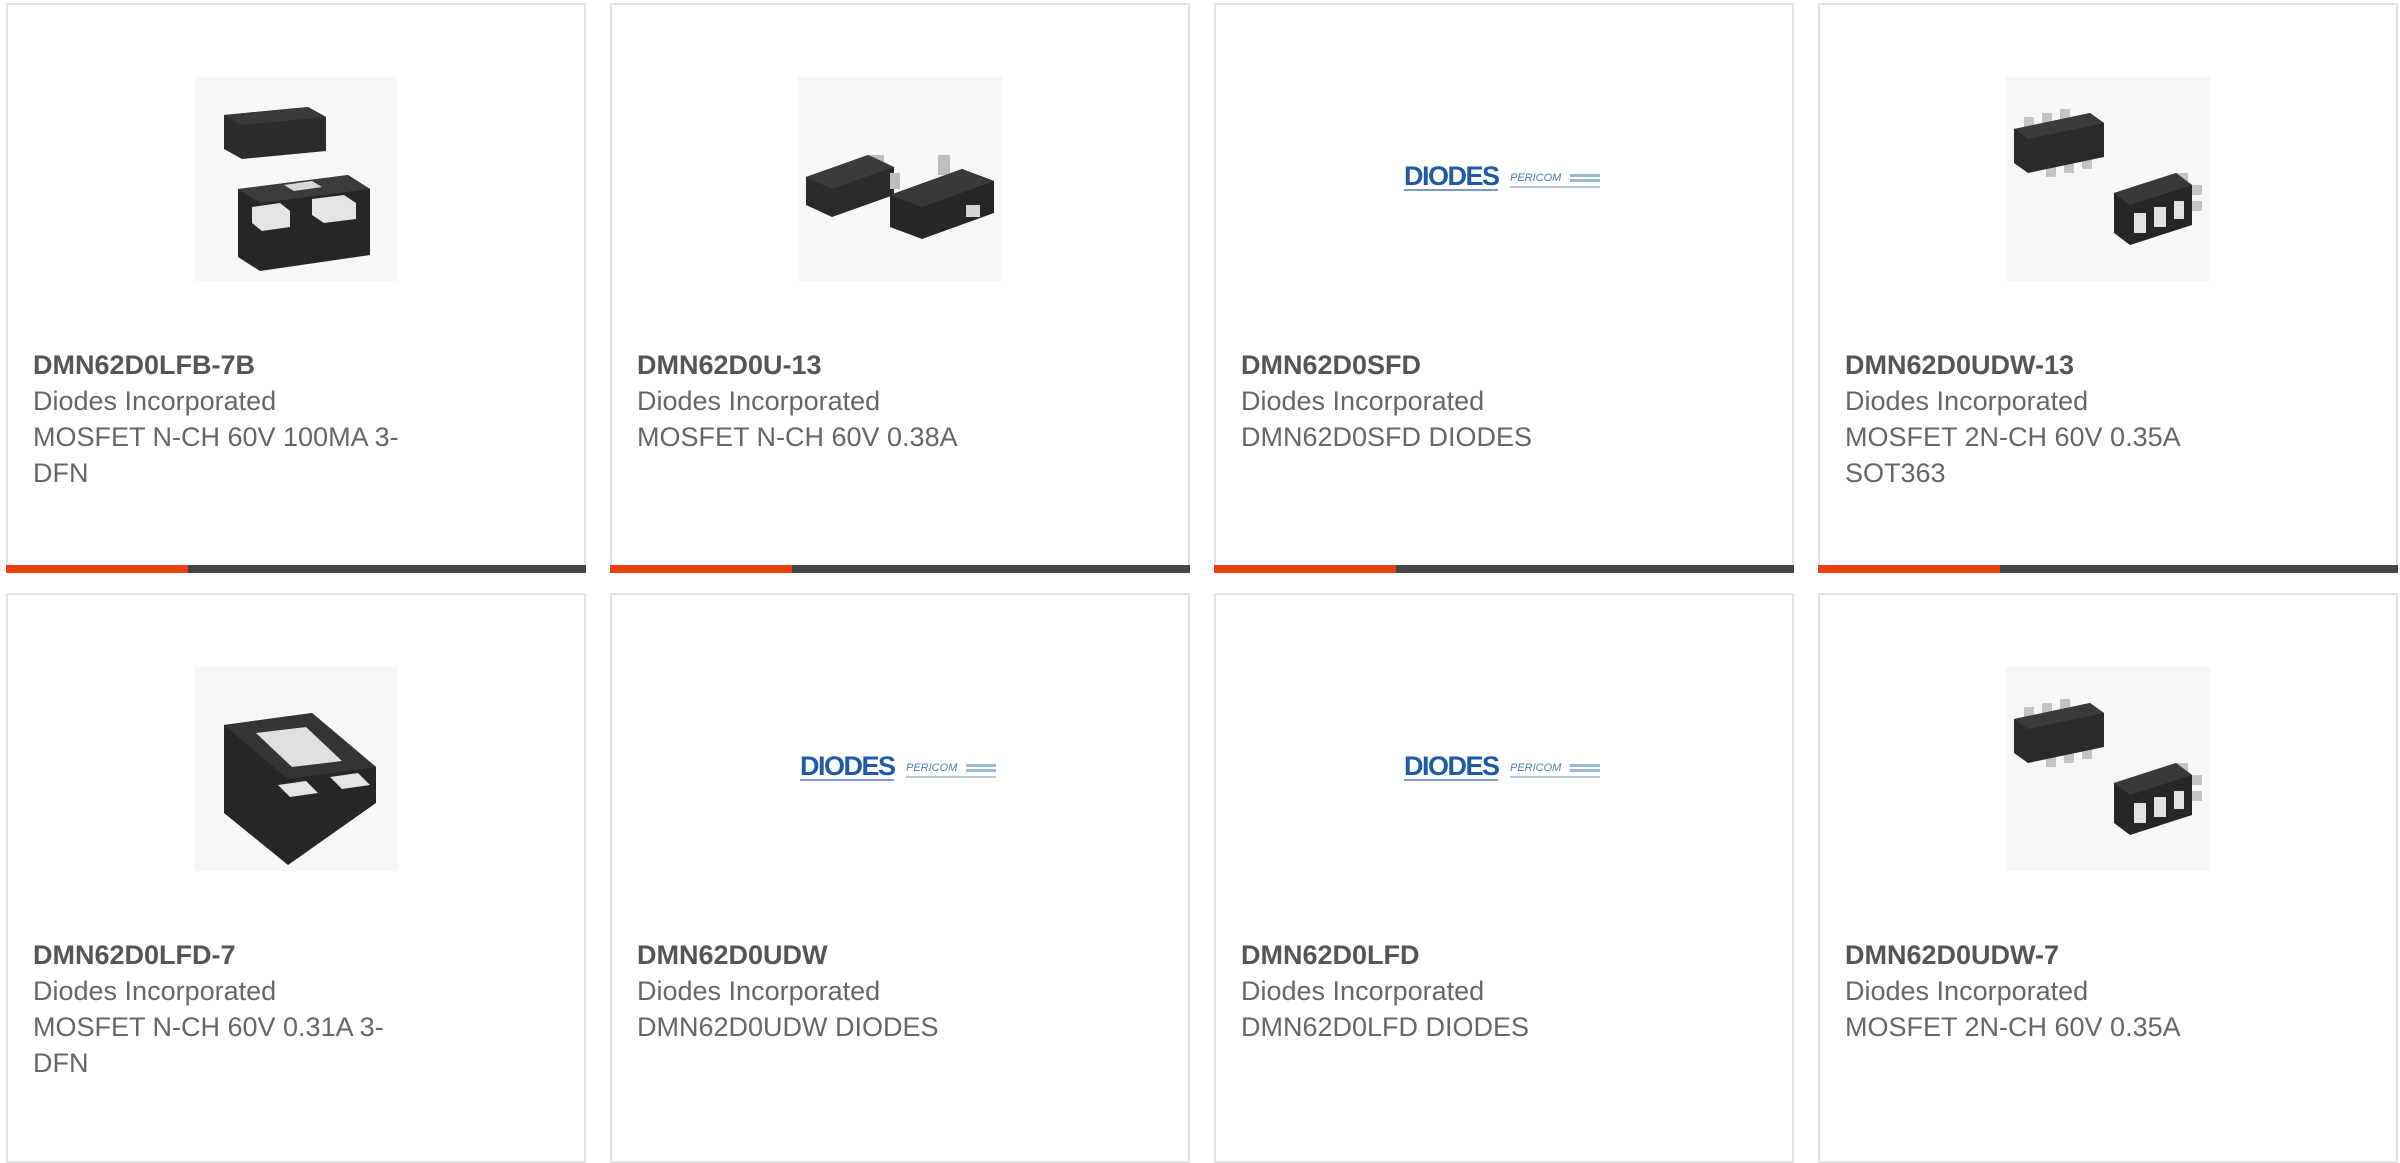 The image size is (2400, 1163). I want to click on dfn-package-single-image, so click(296, 769).